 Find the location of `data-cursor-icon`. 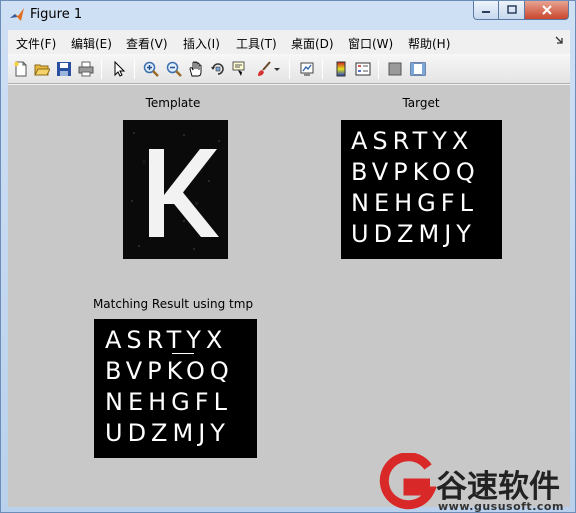

data-cursor-icon is located at coordinates (240, 69).